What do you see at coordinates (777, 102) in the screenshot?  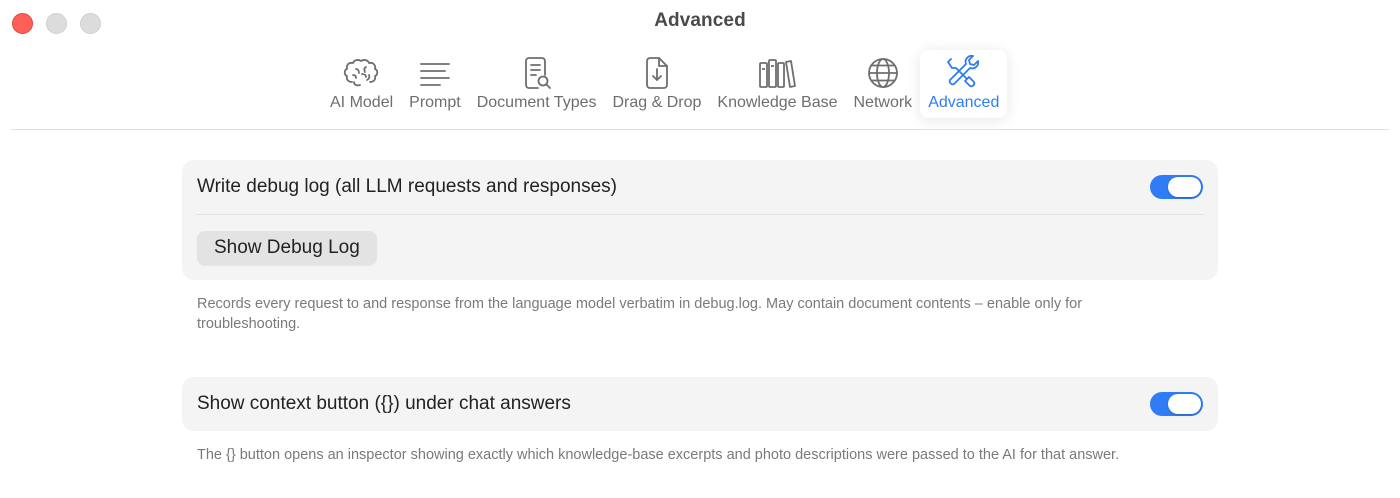 I see `tab-label: Knowledge Base` at bounding box center [777, 102].